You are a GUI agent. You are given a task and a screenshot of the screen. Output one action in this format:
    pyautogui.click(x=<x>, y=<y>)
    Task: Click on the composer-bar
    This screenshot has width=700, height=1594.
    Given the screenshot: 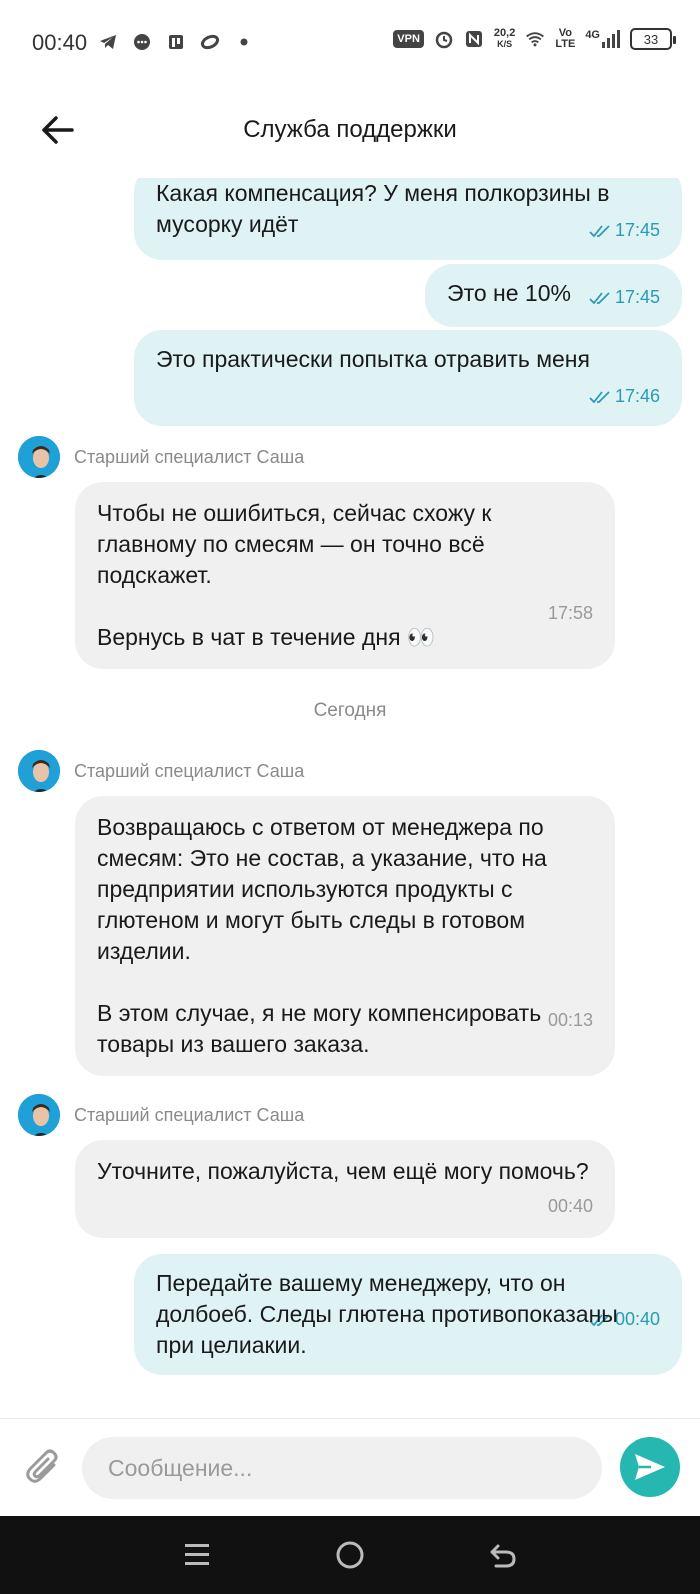 What is the action you would take?
    pyautogui.click(x=350, y=1467)
    